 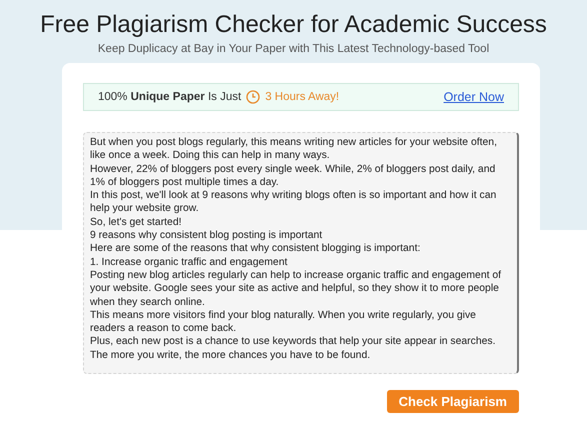 What do you see at coordinates (302, 97) in the screenshot?
I see `promo-highlight: 3 Hours Away!` at bounding box center [302, 97].